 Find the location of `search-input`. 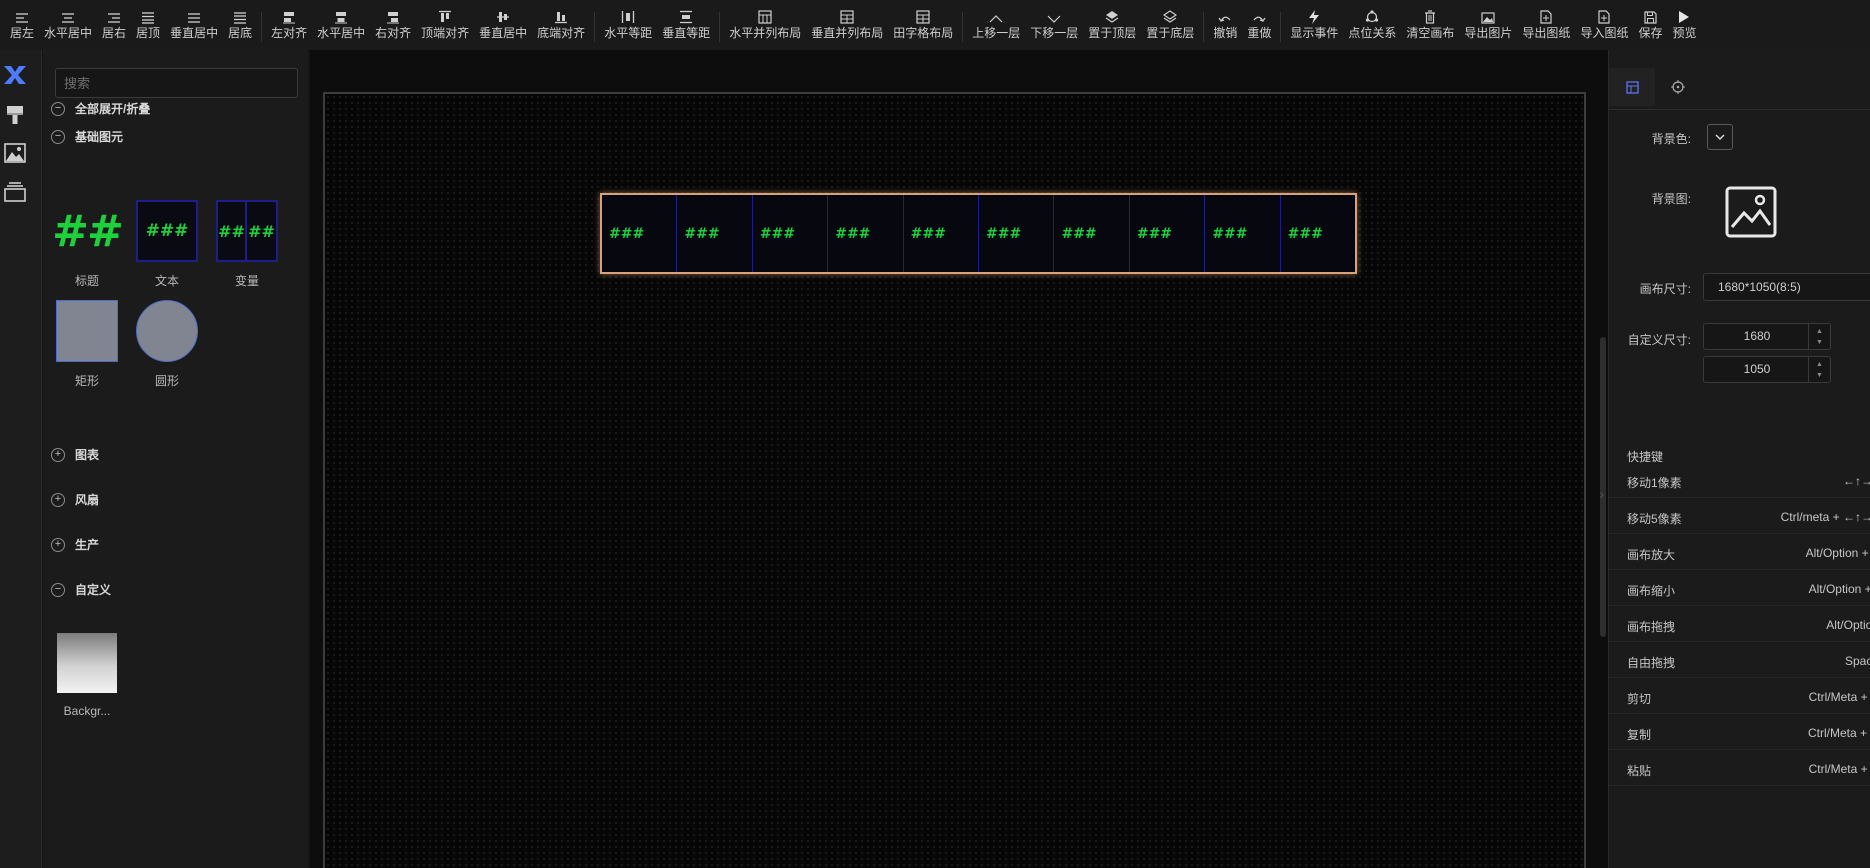

search-input is located at coordinates (176, 83).